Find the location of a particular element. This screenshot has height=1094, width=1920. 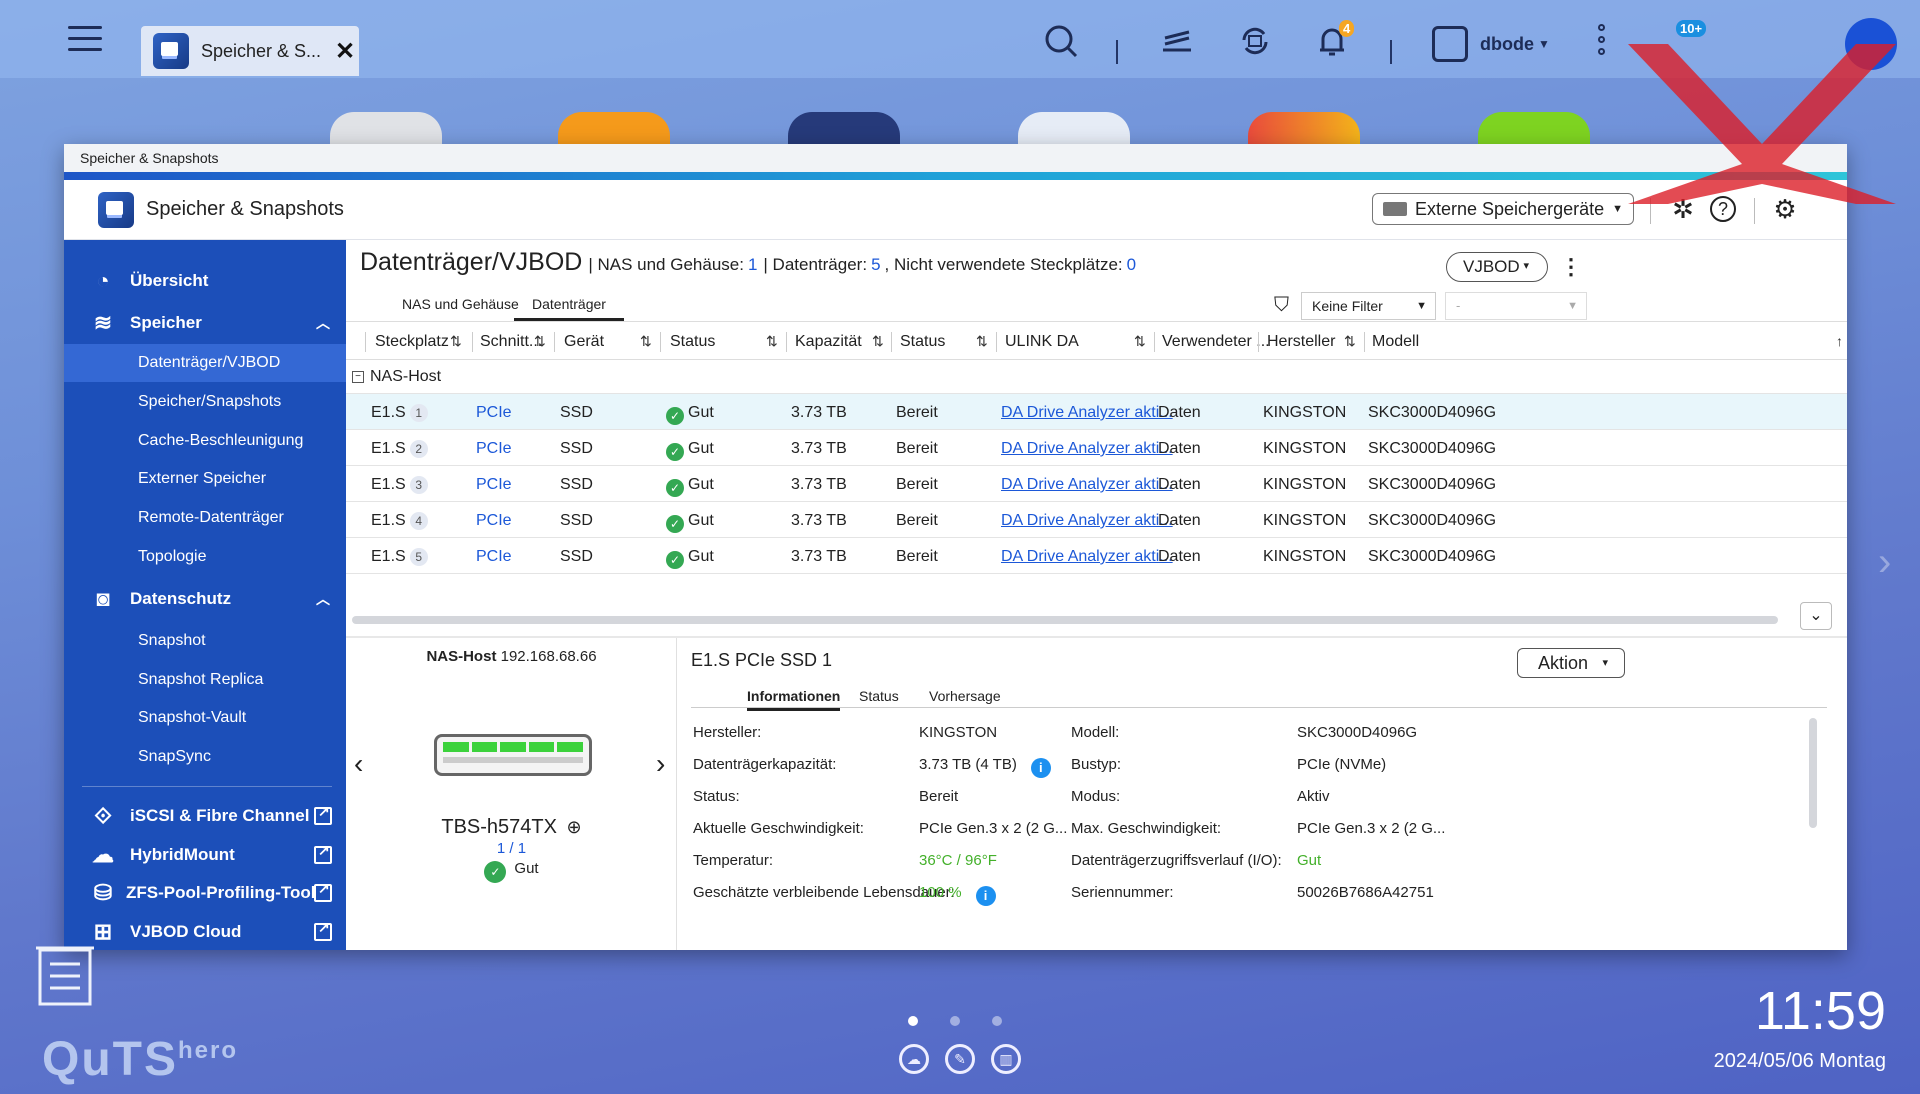

grid-icon: ▥ is located at coordinates (1006, 1059).